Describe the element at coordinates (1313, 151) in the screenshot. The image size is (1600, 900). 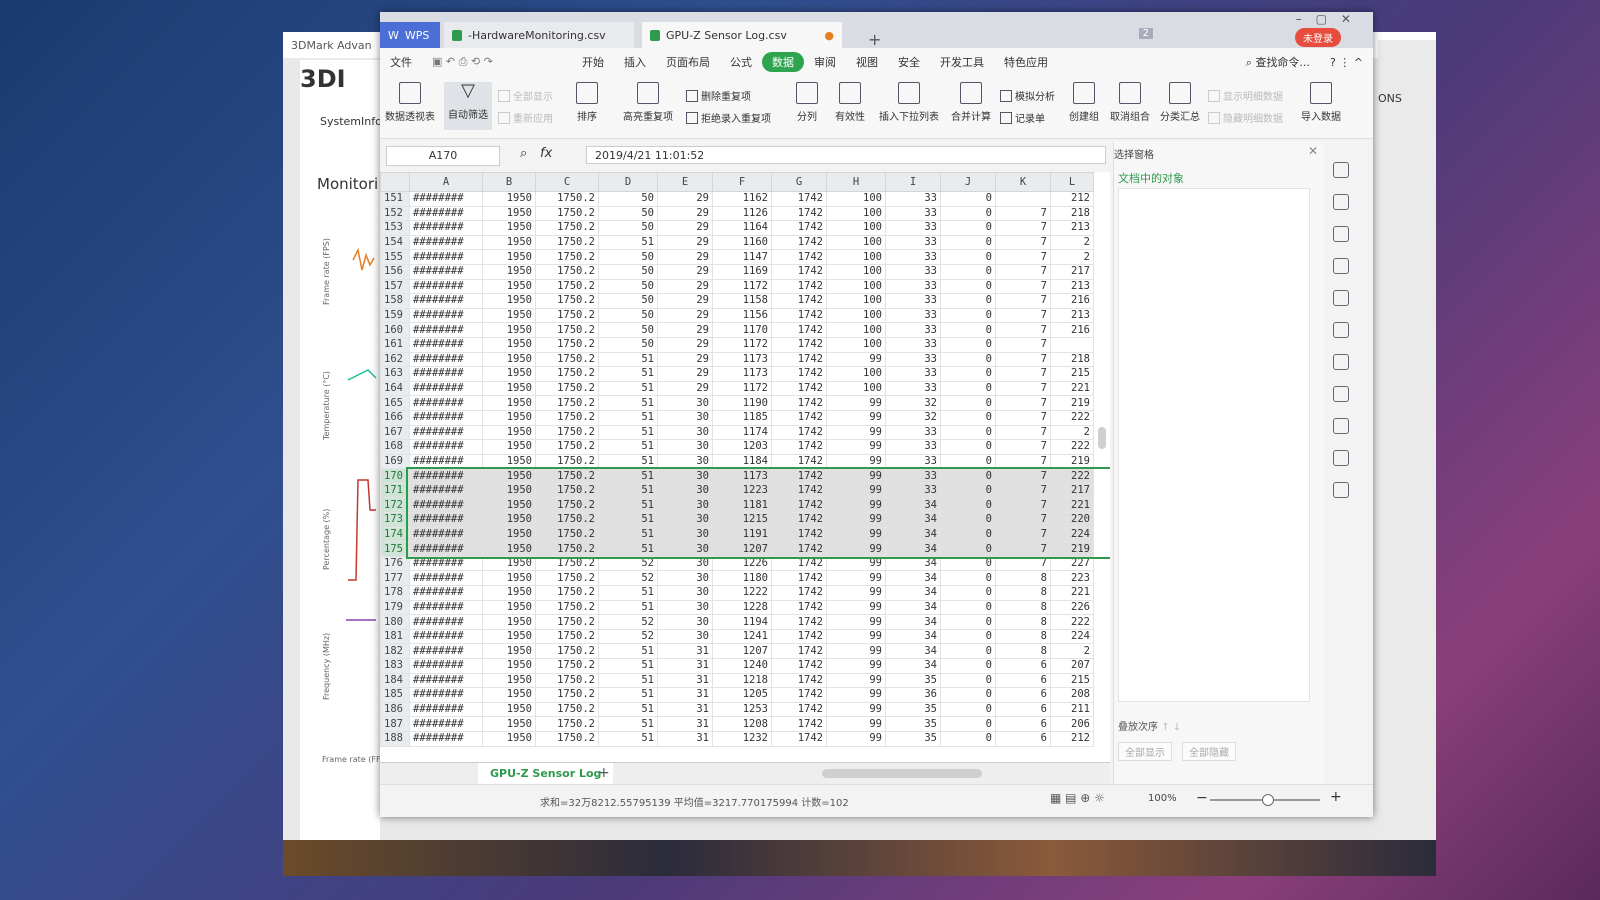
I see `close-icon: ✕` at that location.